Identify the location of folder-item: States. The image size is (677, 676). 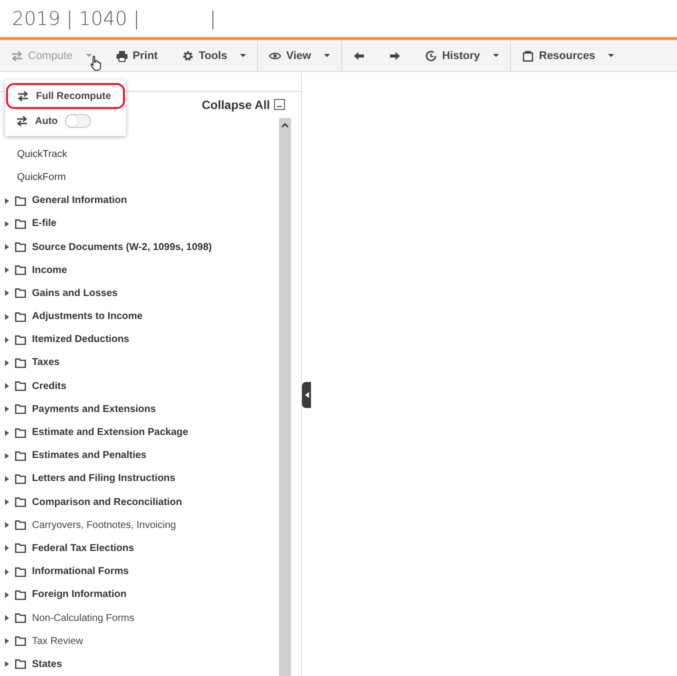
(139, 664).